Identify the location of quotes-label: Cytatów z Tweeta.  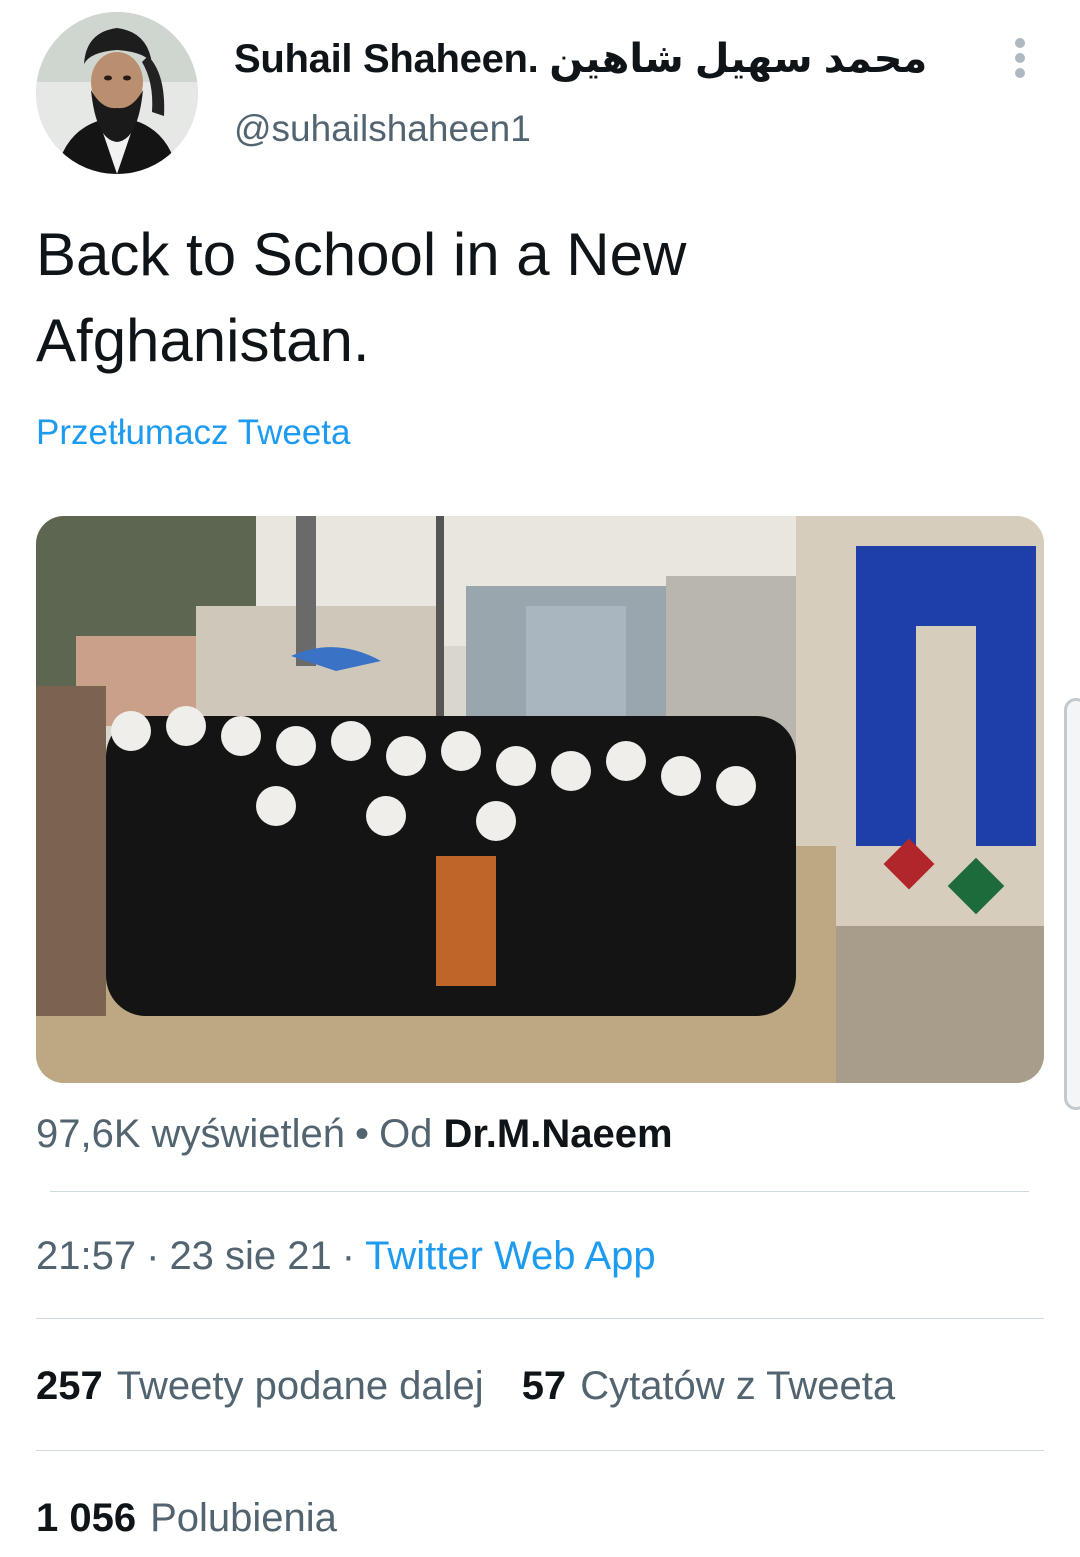
(738, 1386).